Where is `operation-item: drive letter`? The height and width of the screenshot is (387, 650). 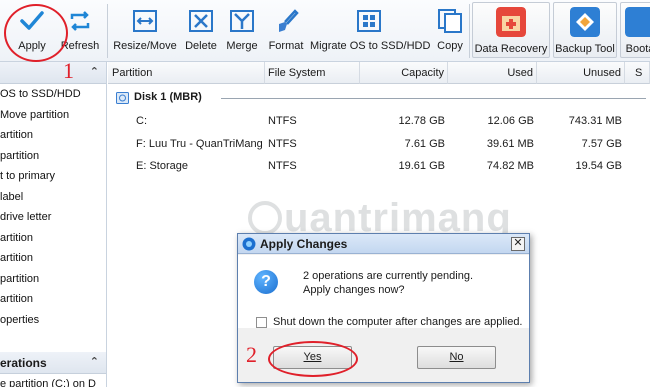 operation-item: drive letter is located at coordinates (25, 217).